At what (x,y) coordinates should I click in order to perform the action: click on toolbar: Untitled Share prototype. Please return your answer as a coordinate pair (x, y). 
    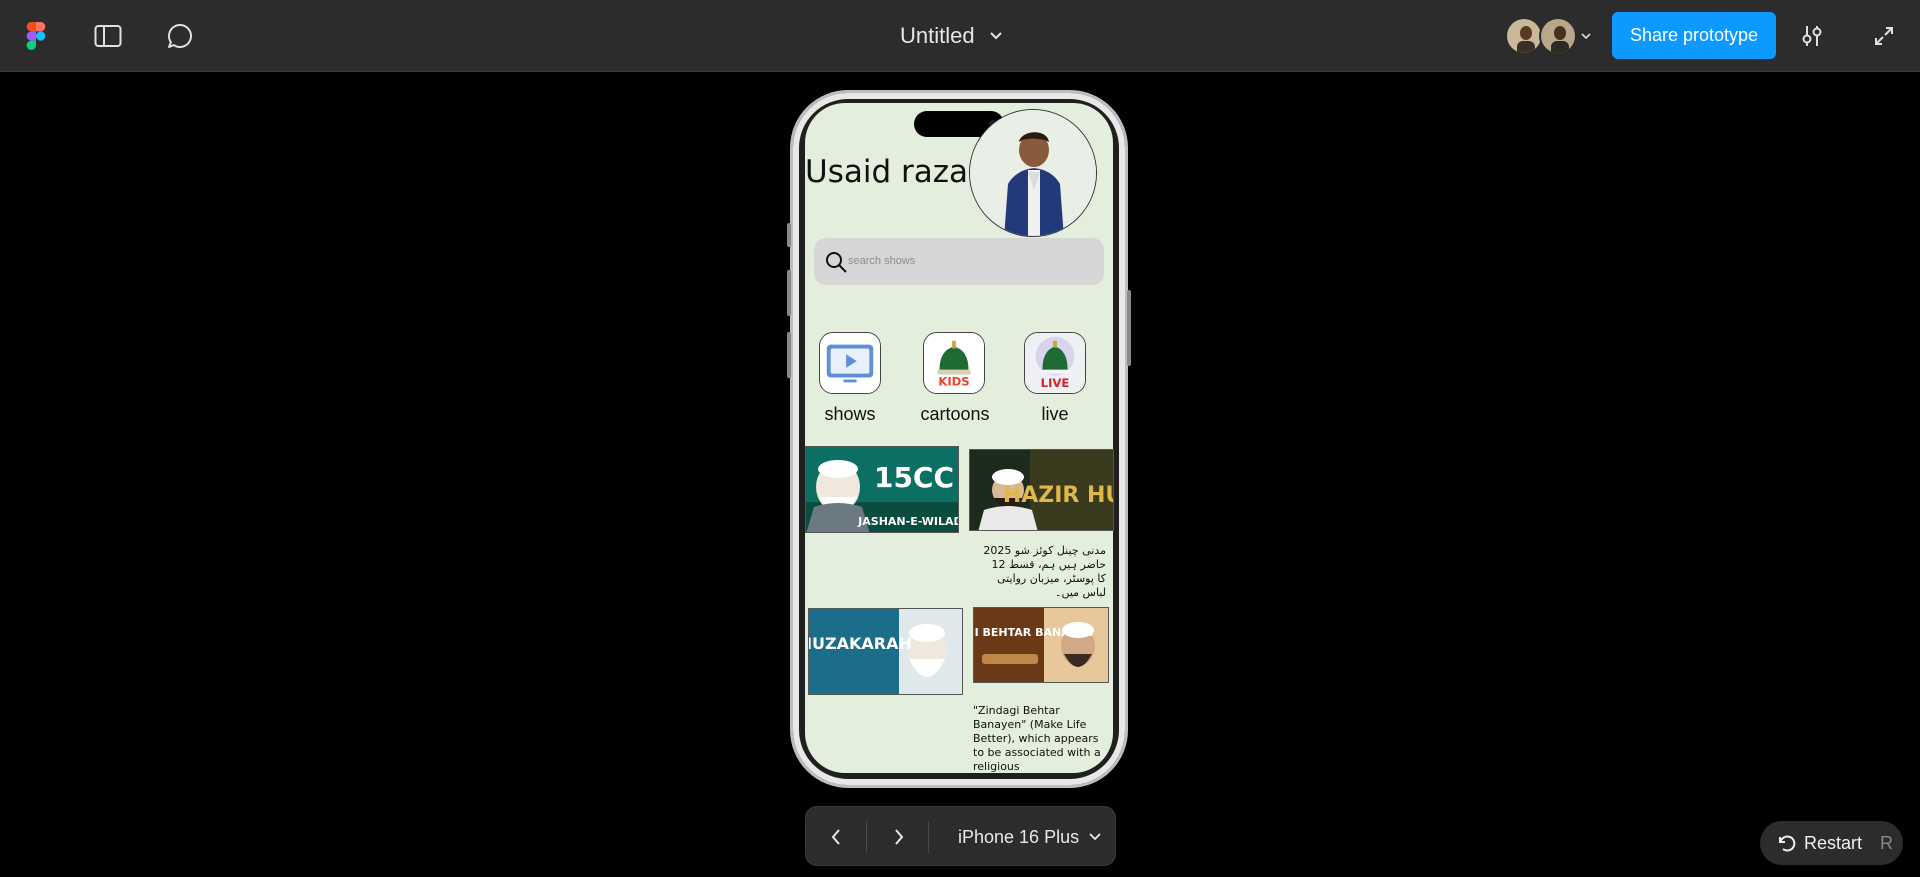
    Looking at the image, I should click on (960, 36).